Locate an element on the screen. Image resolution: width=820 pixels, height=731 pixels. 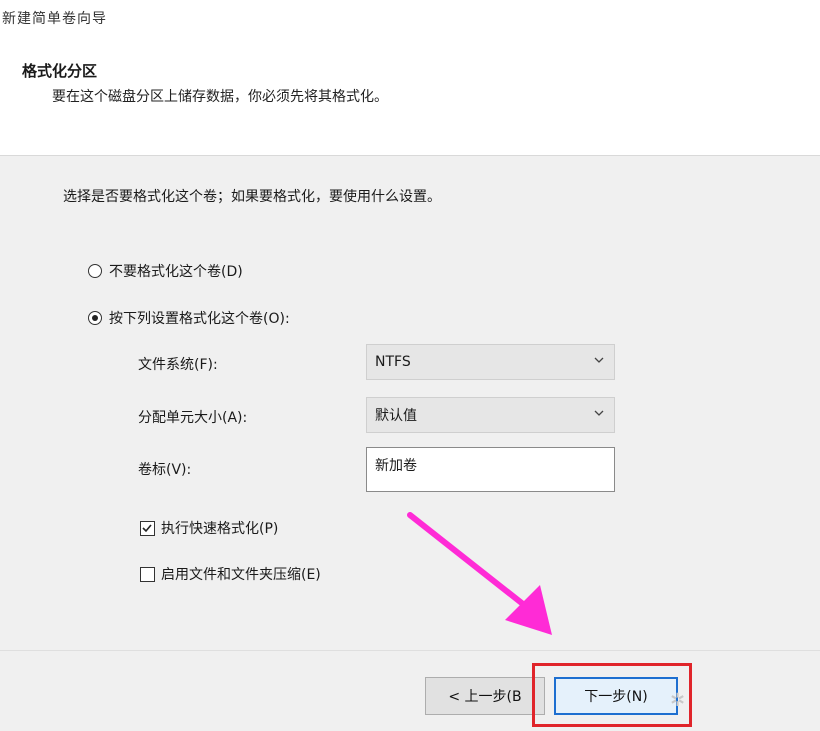
compression-checkbox-row: 启用文件和文件夹压缩(E) is located at coordinates (230, 574).